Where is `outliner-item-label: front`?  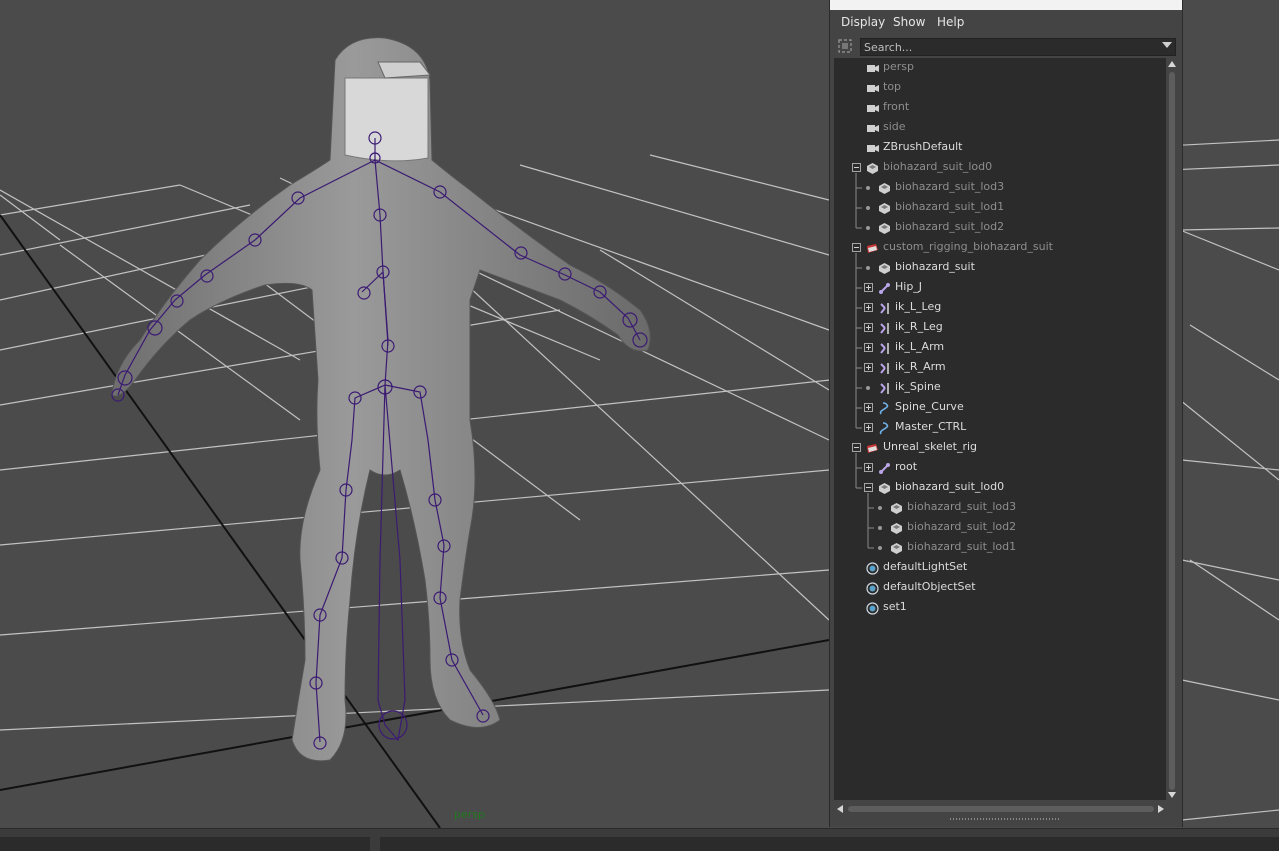
outliner-item-label: front is located at coordinates (896, 106).